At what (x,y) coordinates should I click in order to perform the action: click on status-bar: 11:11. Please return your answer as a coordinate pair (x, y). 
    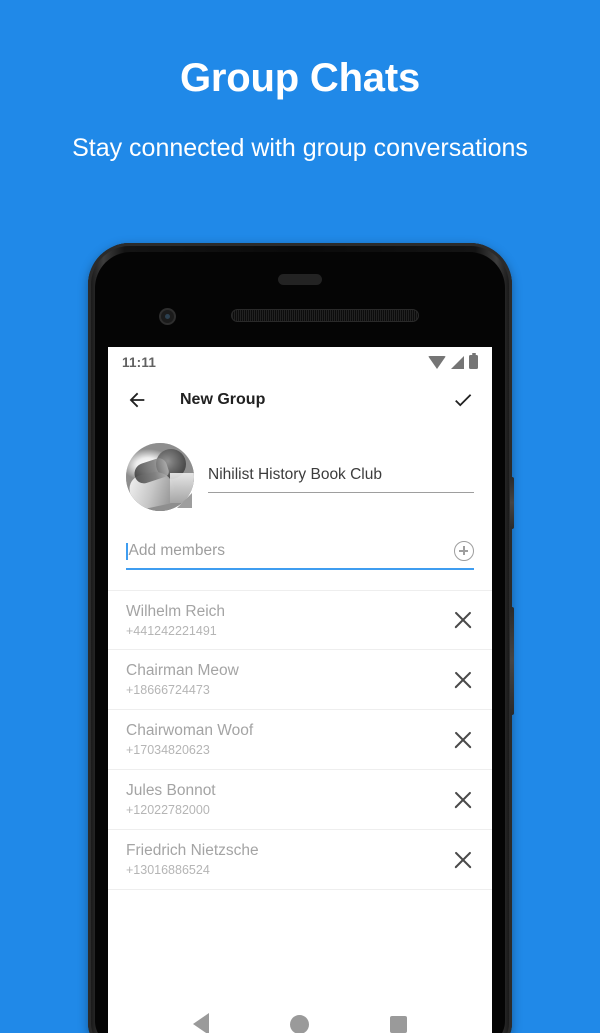
    Looking at the image, I should click on (300, 362).